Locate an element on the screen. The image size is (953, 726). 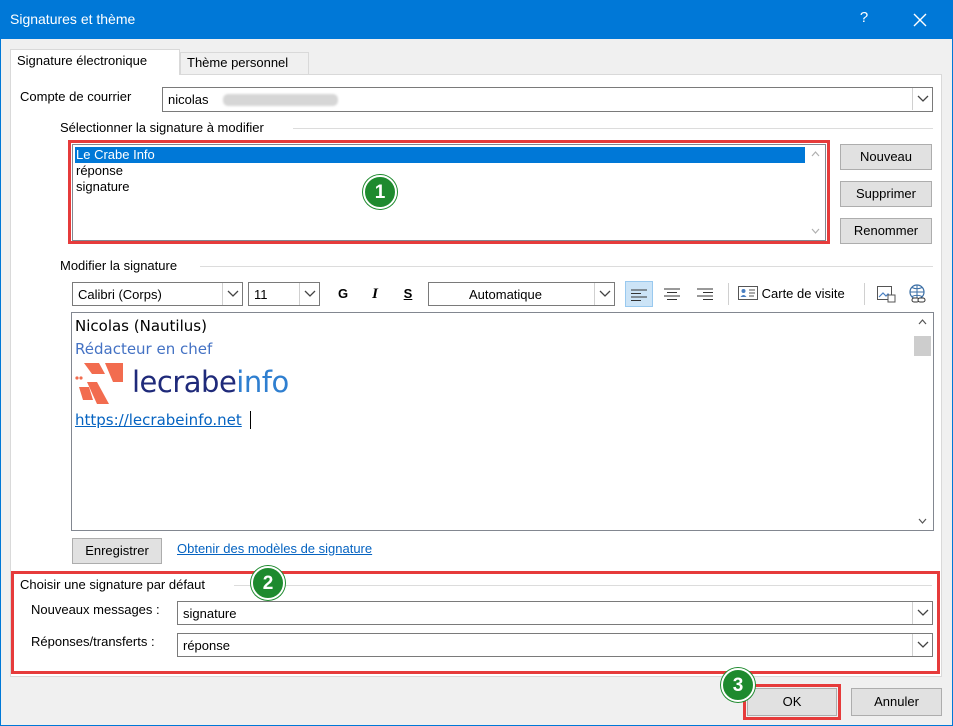
account-label: Compte de courrier is located at coordinates (76, 96).